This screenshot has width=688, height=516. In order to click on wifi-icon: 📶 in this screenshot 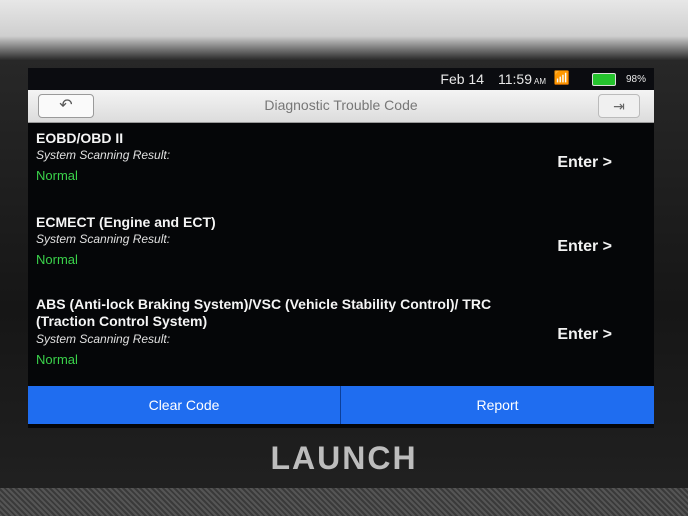, I will do `click(561, 77)`.